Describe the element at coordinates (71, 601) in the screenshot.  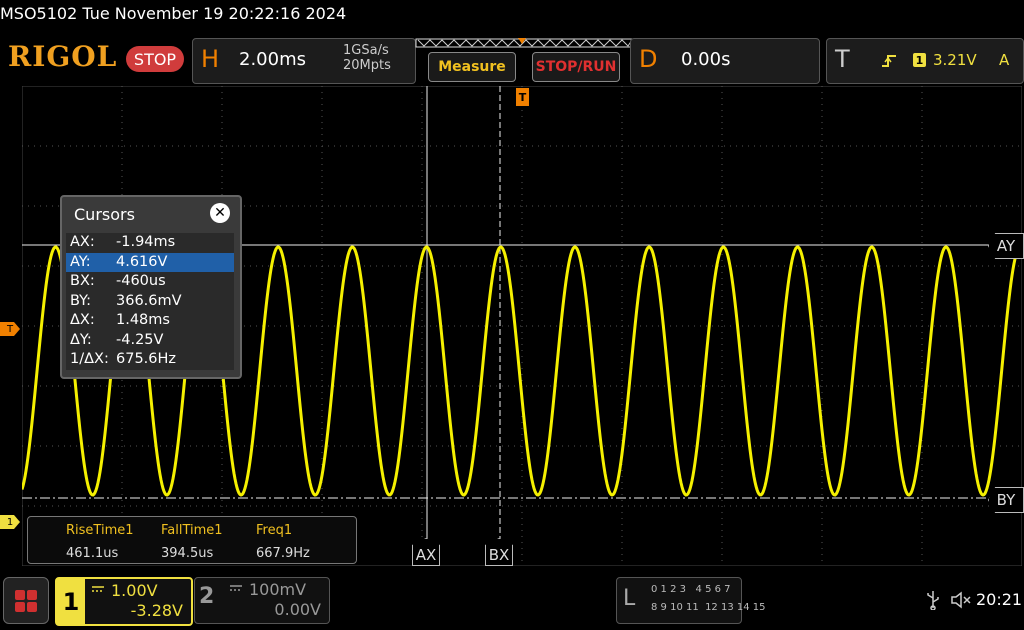
I see `channel1-number: 1` at that location.